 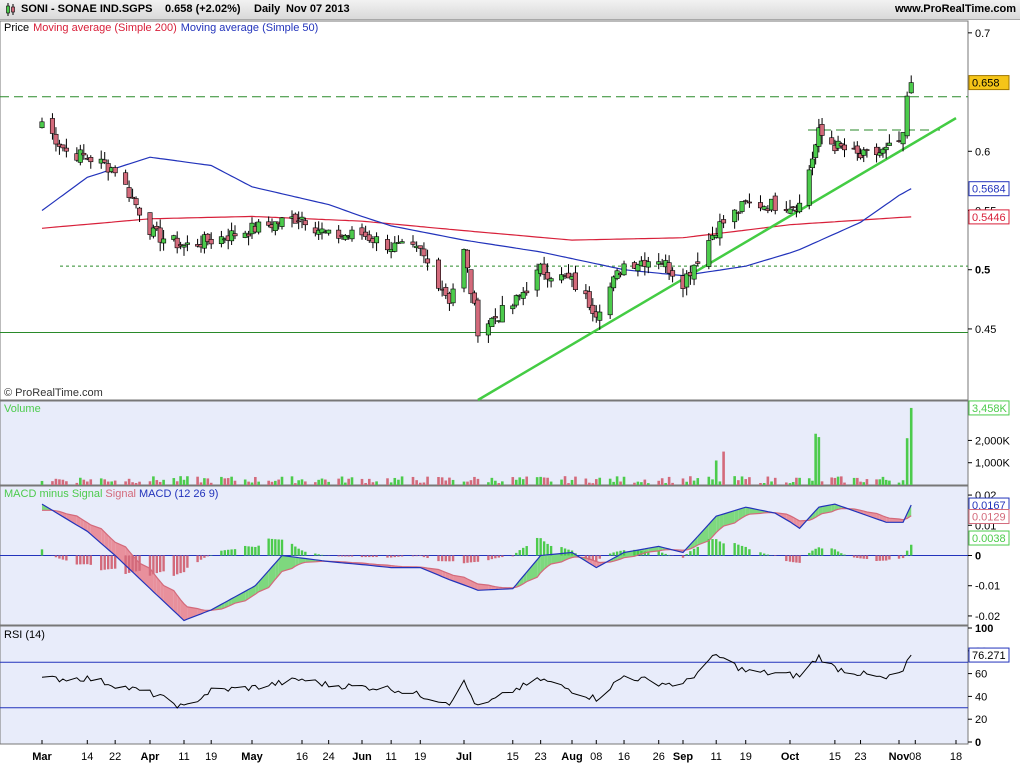 I want to click on x-tick-label: Jun, so click(x=362, y=757).